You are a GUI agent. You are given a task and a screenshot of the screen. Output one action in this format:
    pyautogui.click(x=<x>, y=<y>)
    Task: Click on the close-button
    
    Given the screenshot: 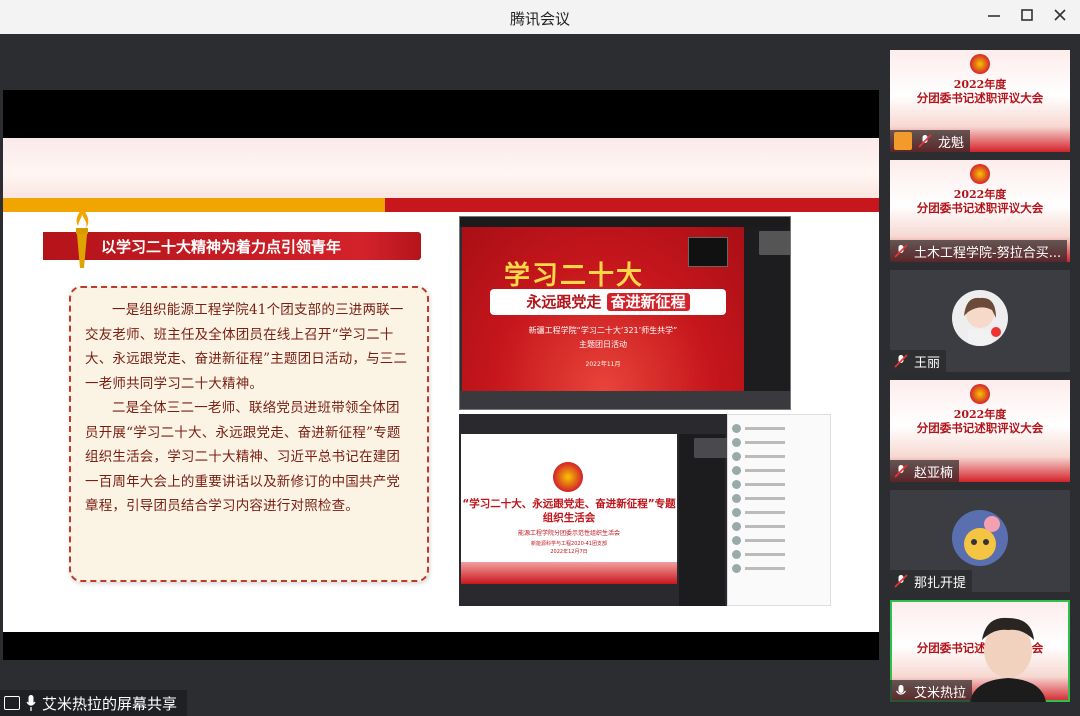 What is the action you would take?
    pyautogui.click(x=1060, y=17)
    